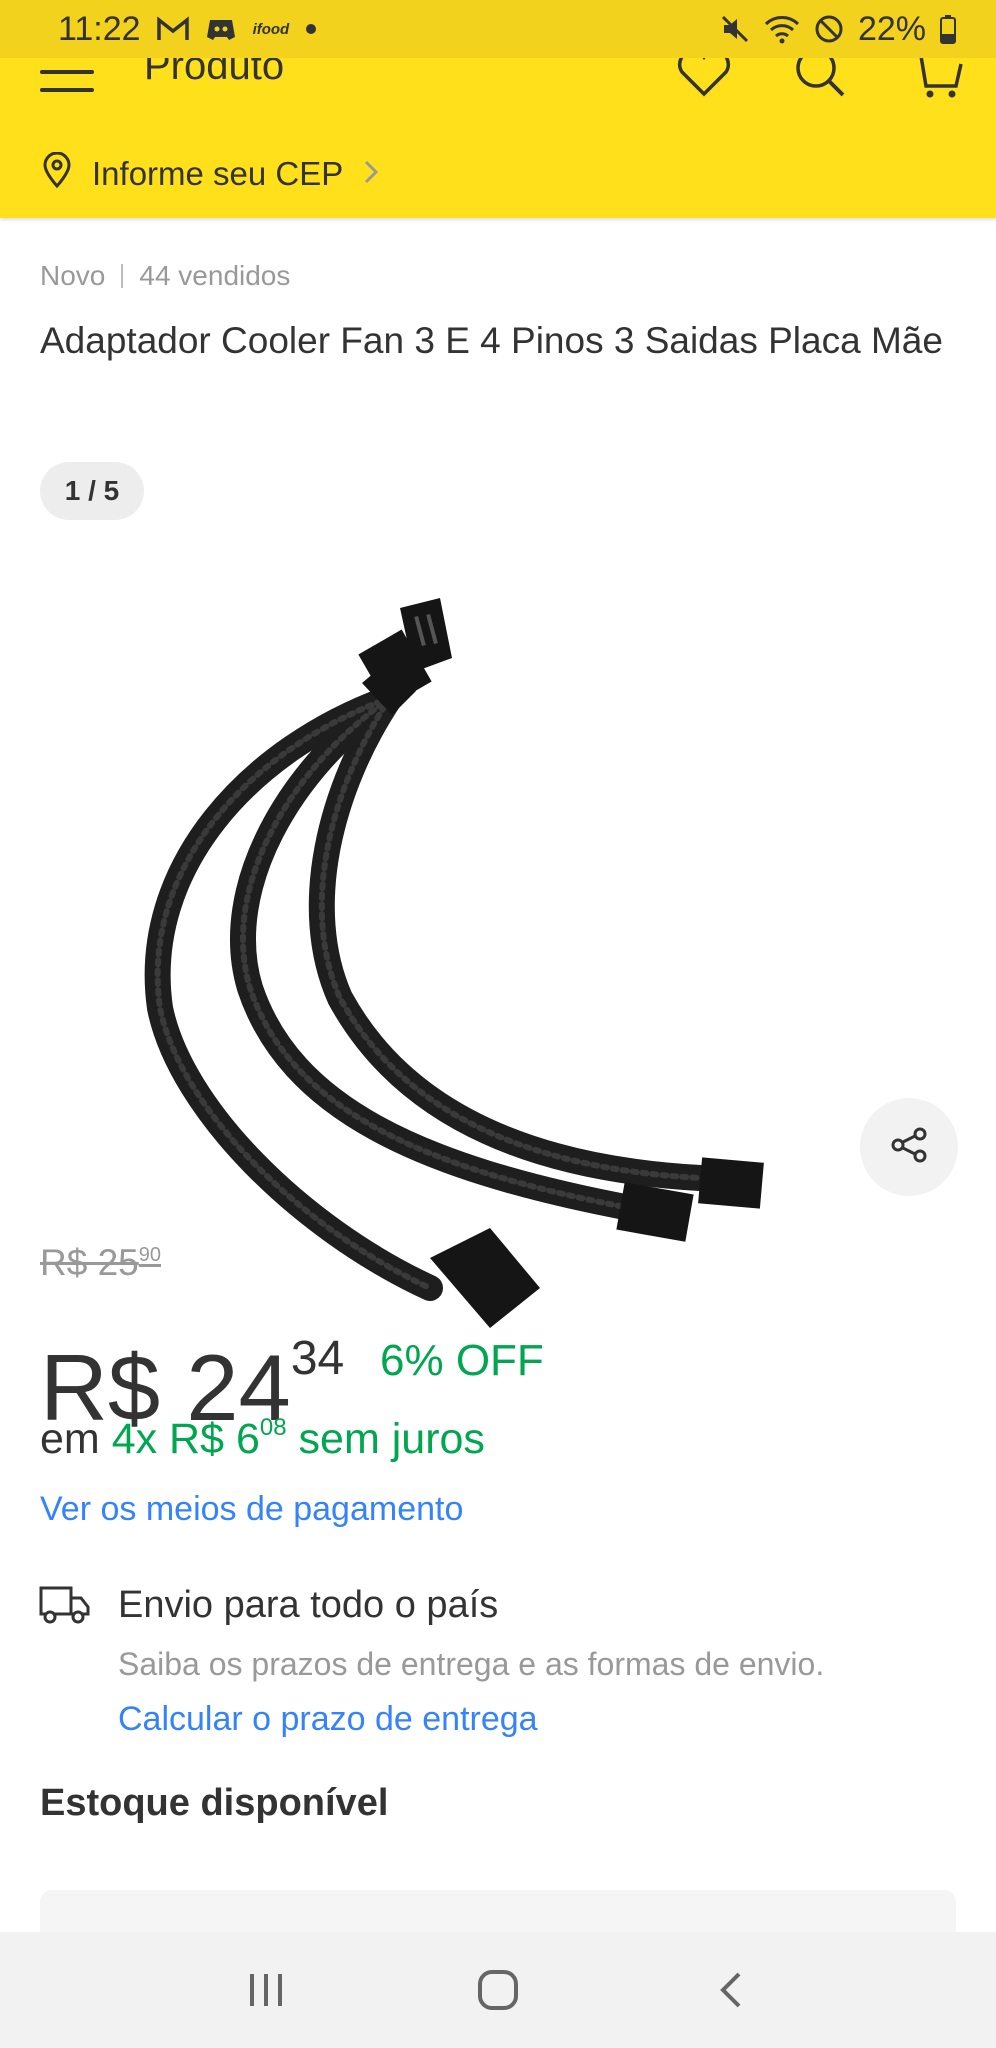  I want to click on installment-cents: 08, so click(273, 1427).